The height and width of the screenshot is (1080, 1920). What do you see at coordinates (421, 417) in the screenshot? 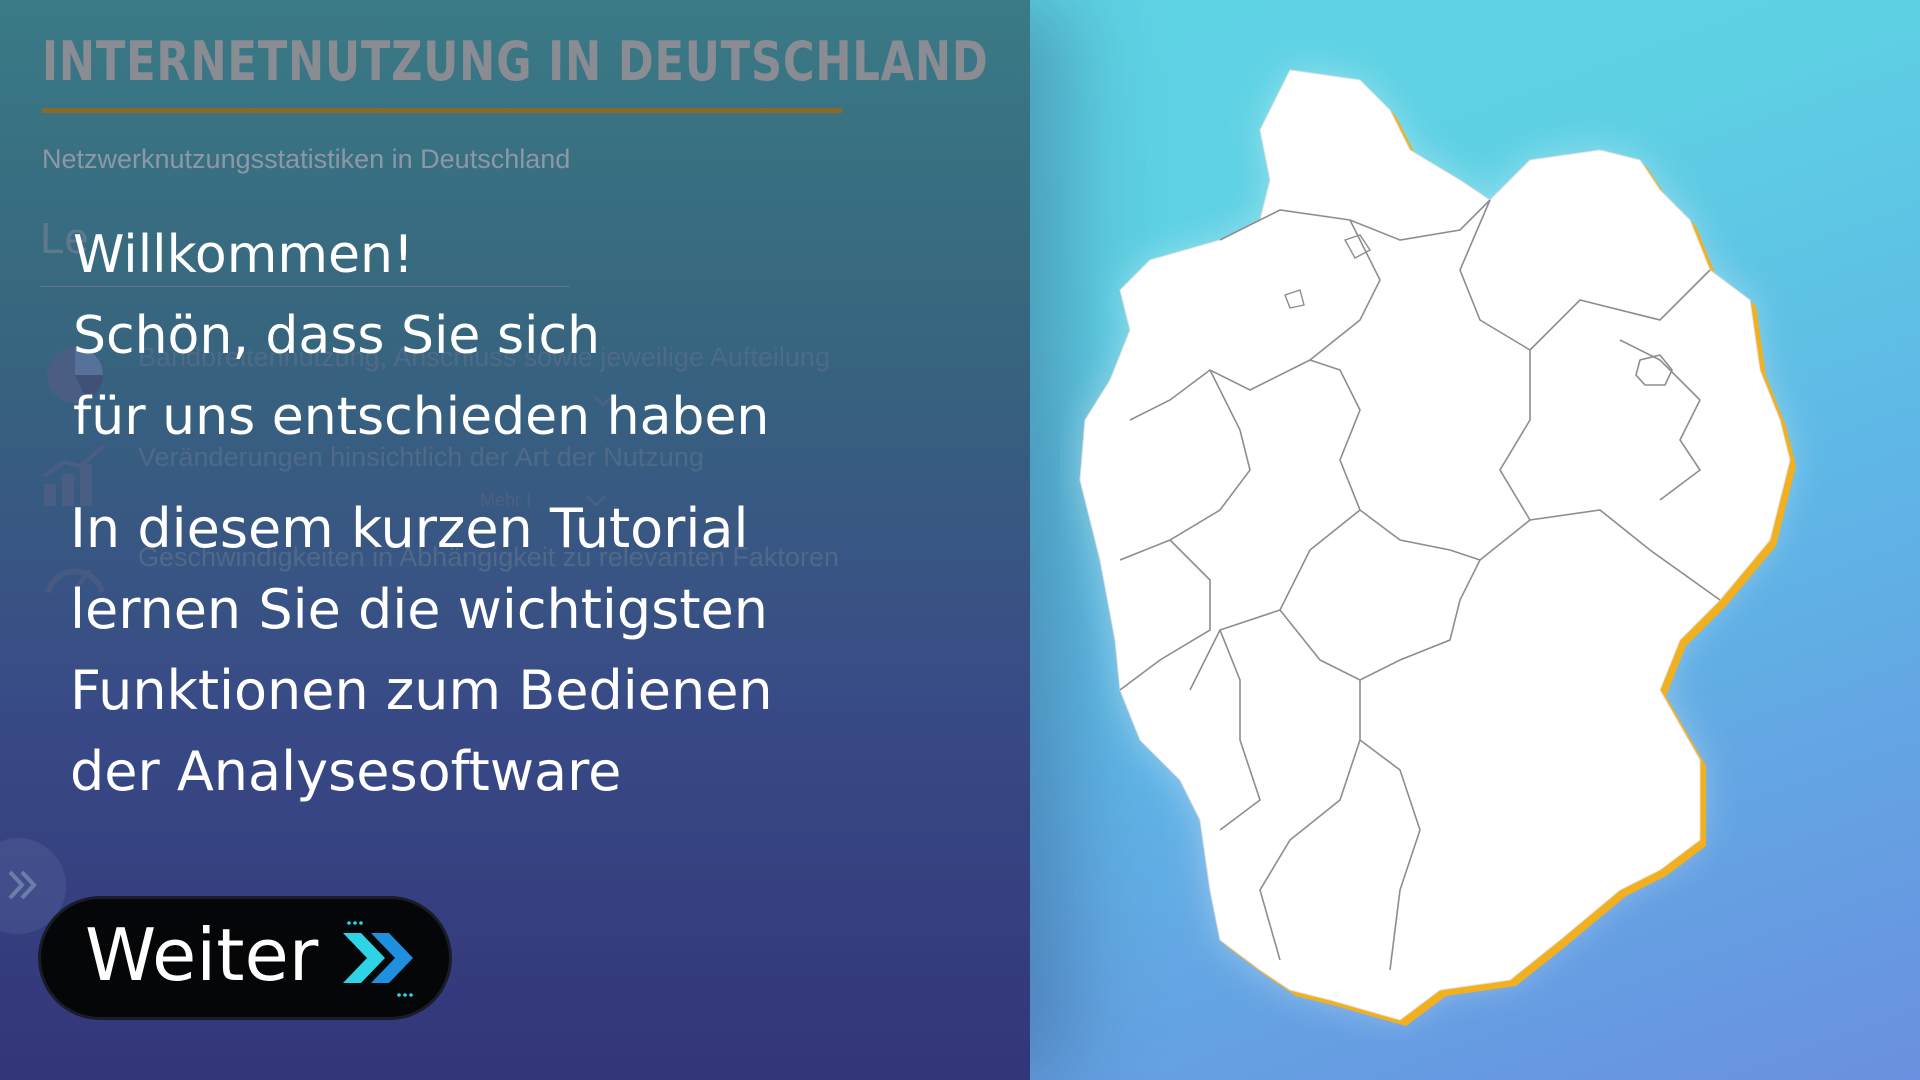
I see `welcome-line: für uns entschieden haben` at bounding box center [421, 417].